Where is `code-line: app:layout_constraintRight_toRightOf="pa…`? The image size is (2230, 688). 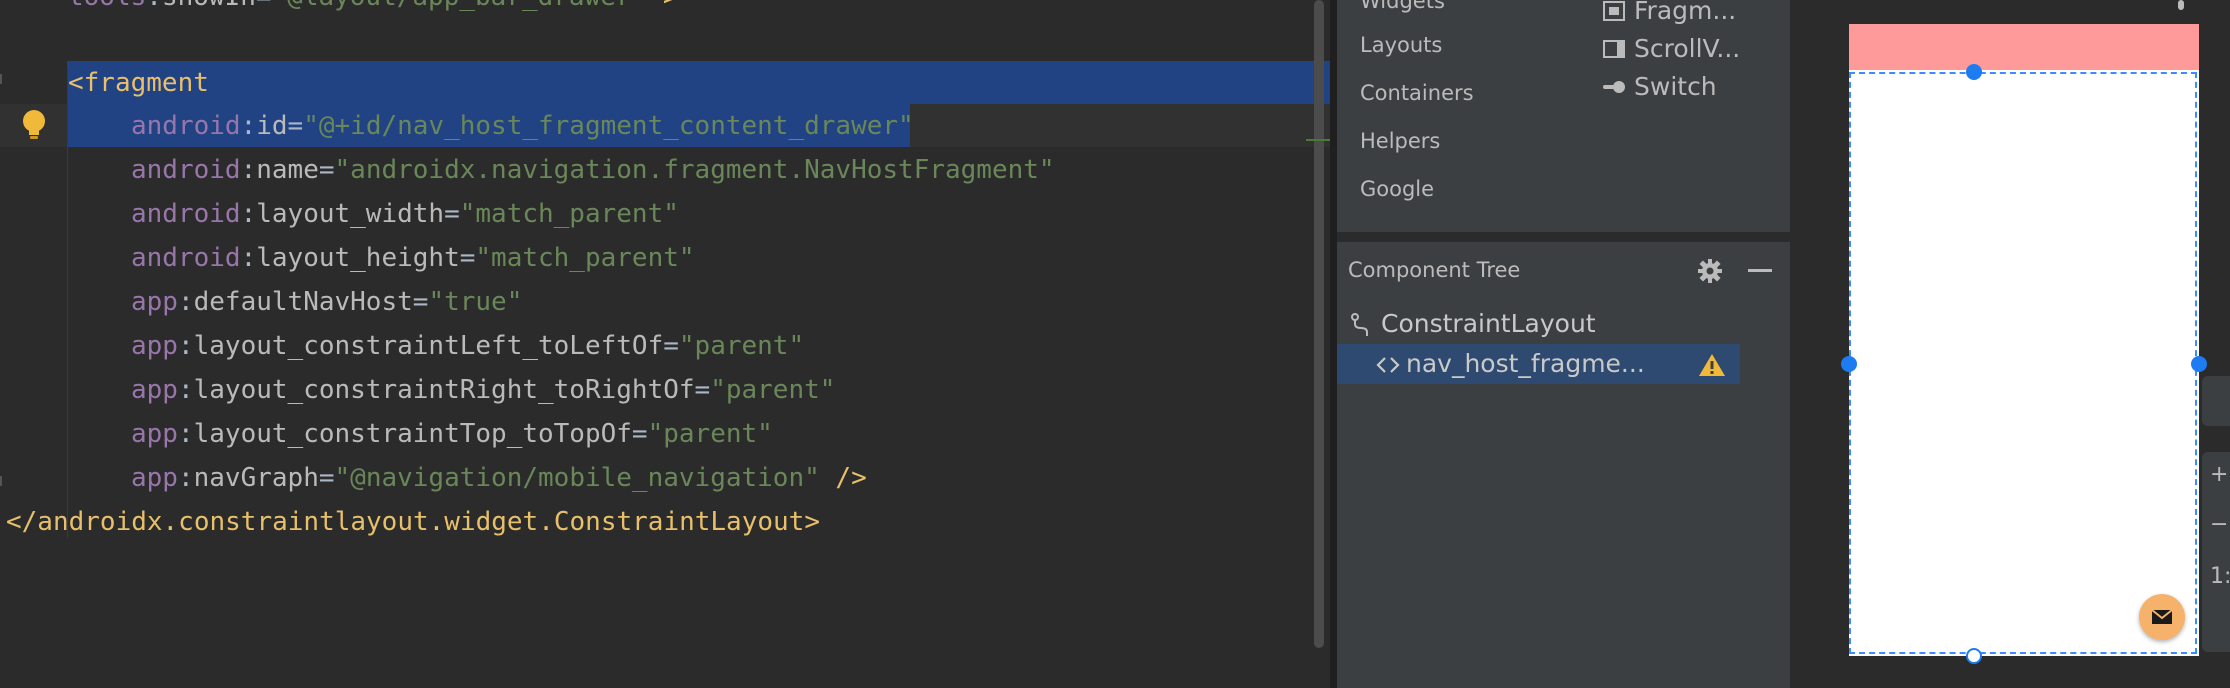 code-line: app:layout_constraintRight_toRightOf="pa… is located at coordinates (483, 390).